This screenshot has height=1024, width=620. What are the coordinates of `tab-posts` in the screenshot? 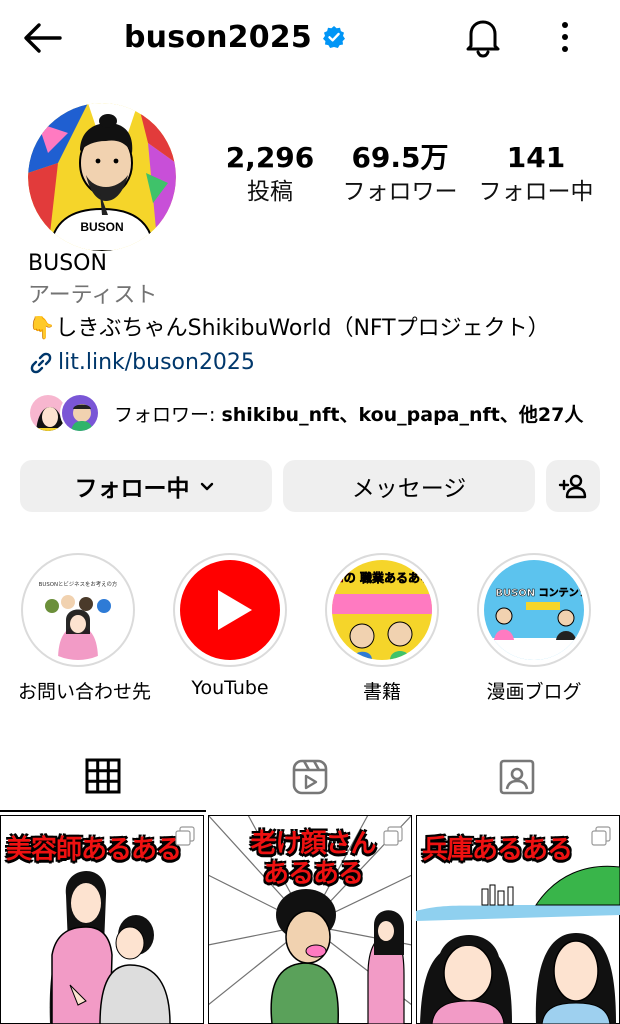 It's located at (103, 777).